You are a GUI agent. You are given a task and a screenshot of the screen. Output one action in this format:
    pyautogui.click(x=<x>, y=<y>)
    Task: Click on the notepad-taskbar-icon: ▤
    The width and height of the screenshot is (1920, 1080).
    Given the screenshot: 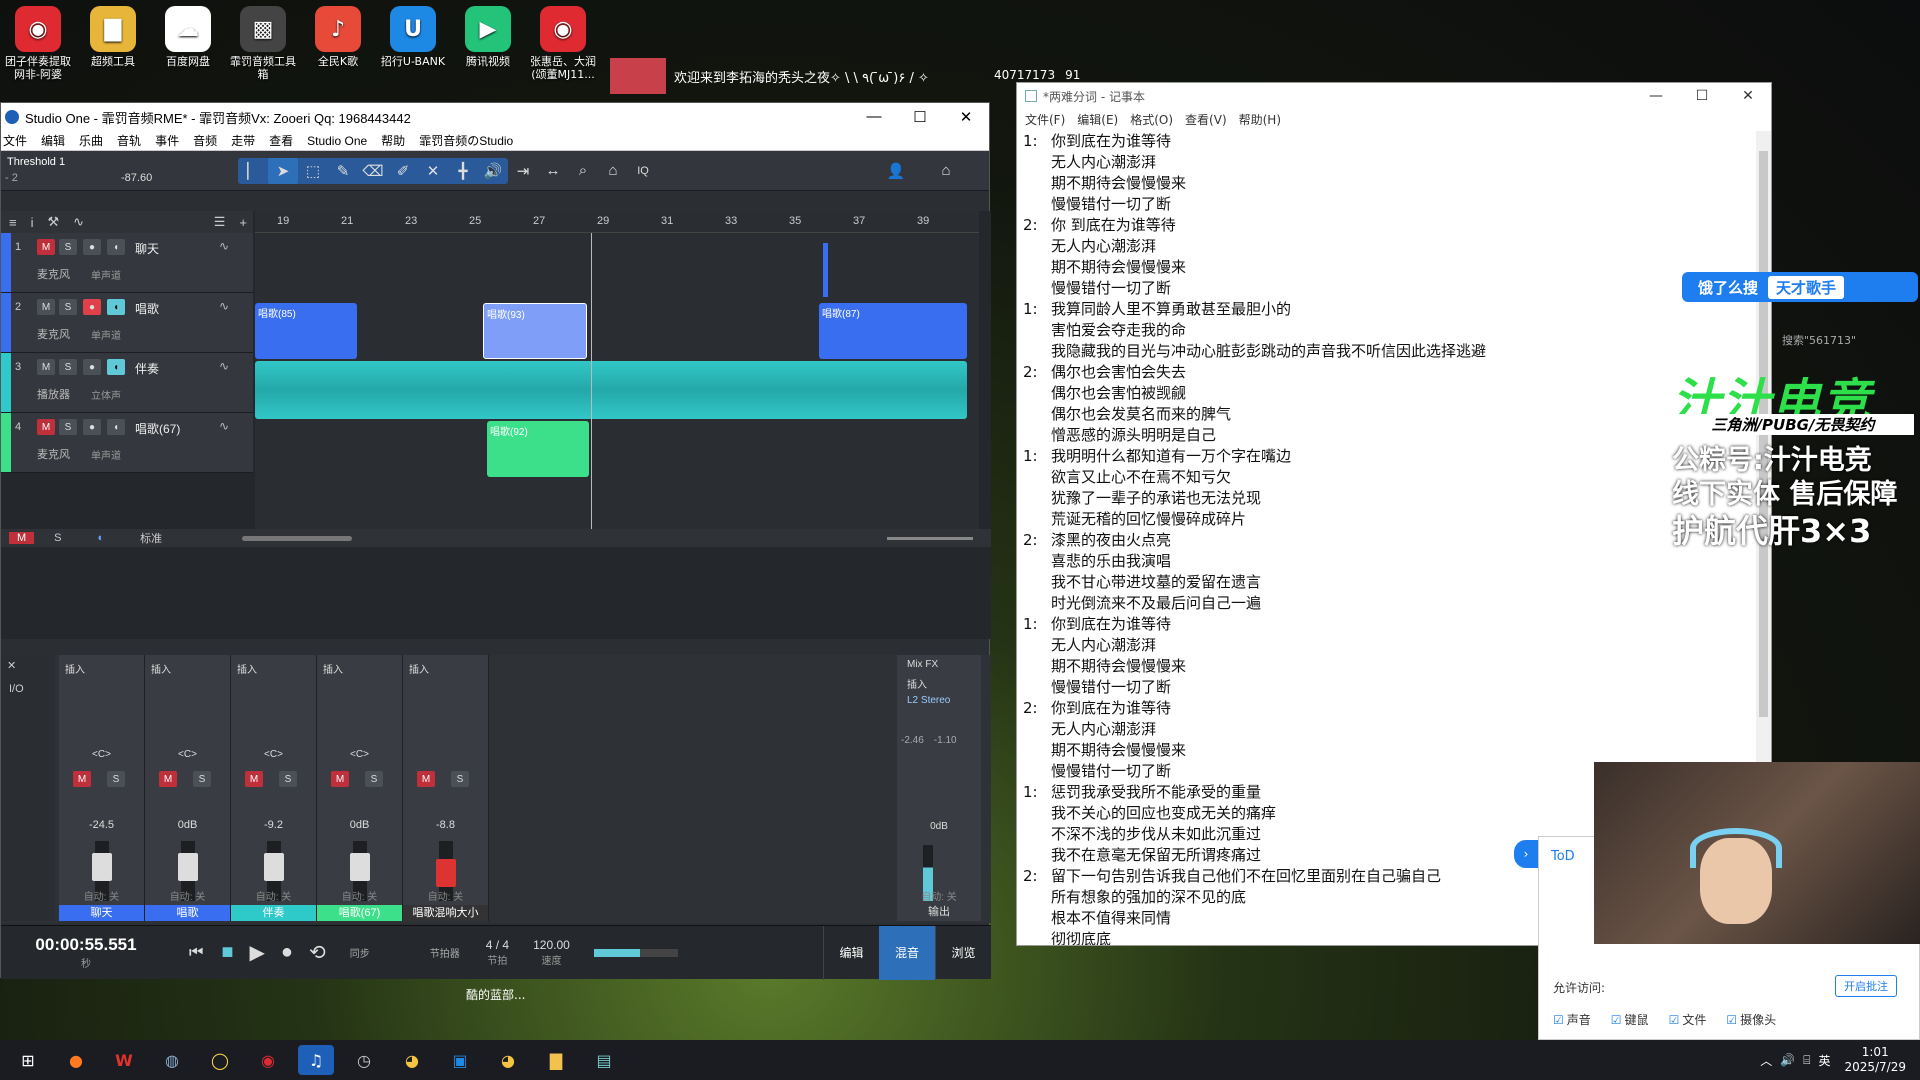 What is the action you would take?
    pyautogui.click(x=604, y=1060)
    